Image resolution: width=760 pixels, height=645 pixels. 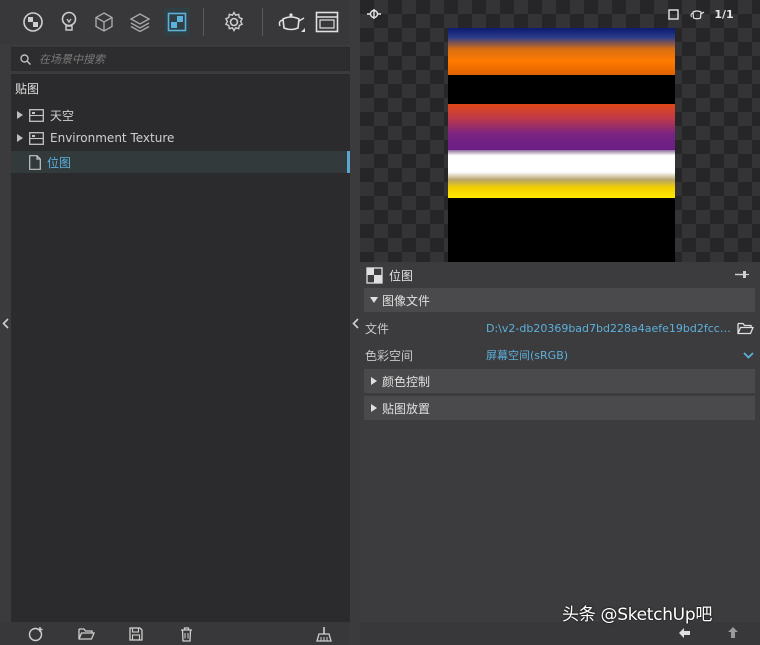 What do you see at coordinates (355, 323) in the screenshot?
I see `collapse-right-icon` at bounding box center [355, 323].